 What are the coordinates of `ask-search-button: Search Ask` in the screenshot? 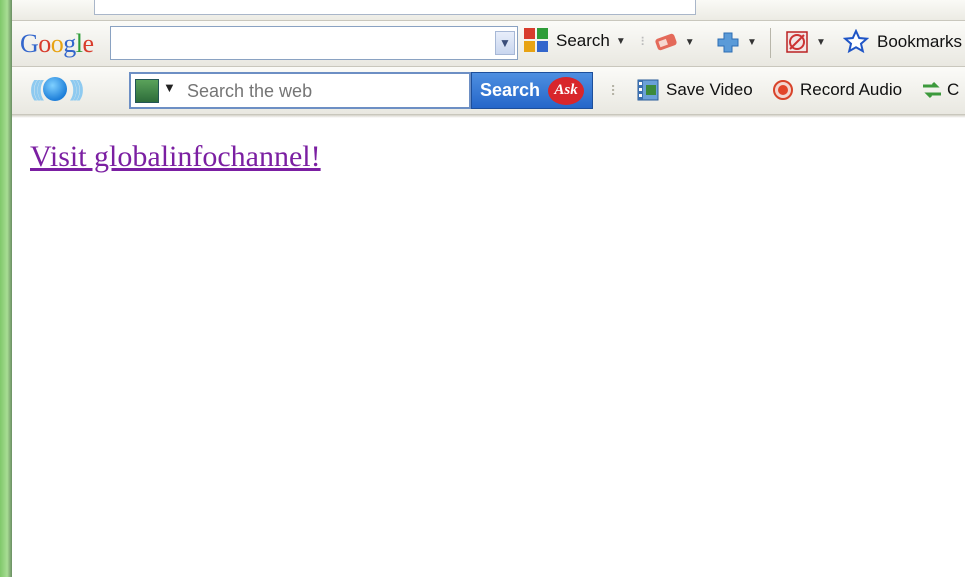 It's located at (532, 90).